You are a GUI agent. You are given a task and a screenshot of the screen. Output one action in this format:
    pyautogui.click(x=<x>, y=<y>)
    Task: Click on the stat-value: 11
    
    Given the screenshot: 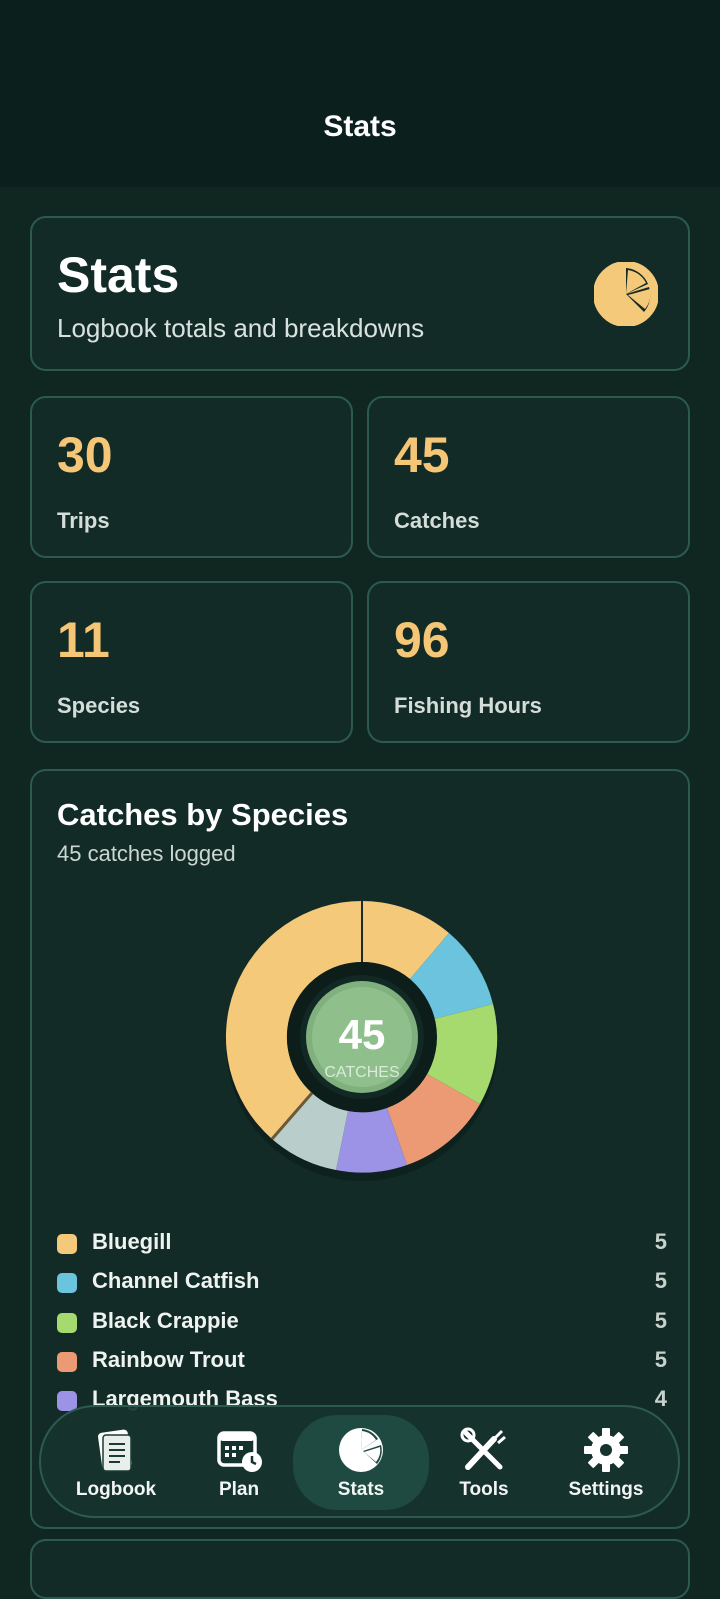 What is the action you would take?
    pyautogui.click(x=83, y=640)
    